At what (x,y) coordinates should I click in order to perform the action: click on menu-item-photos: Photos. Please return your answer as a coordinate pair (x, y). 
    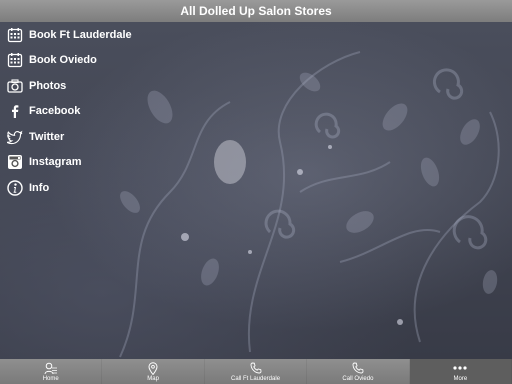
    Looking at the image, I should click on (150, 86).